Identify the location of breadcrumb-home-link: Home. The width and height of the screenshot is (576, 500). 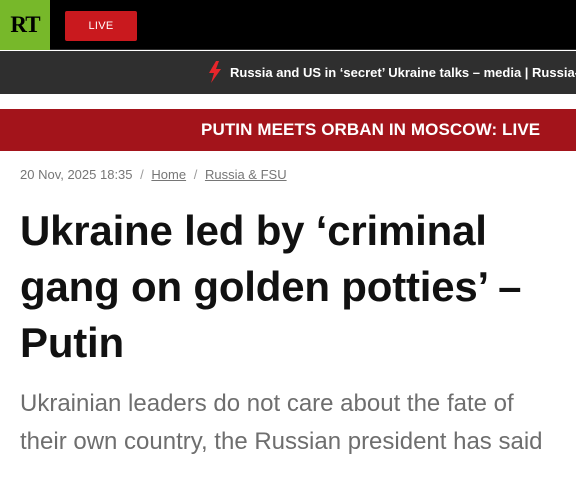
(168, 174).